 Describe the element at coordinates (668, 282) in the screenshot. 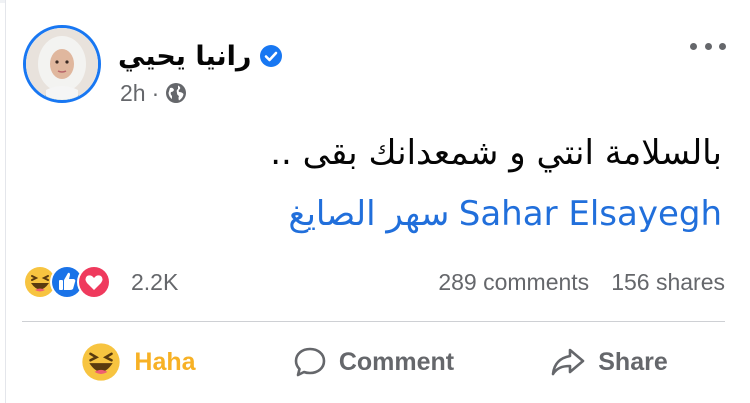

I see `shares-count: 156 shares` at that location.